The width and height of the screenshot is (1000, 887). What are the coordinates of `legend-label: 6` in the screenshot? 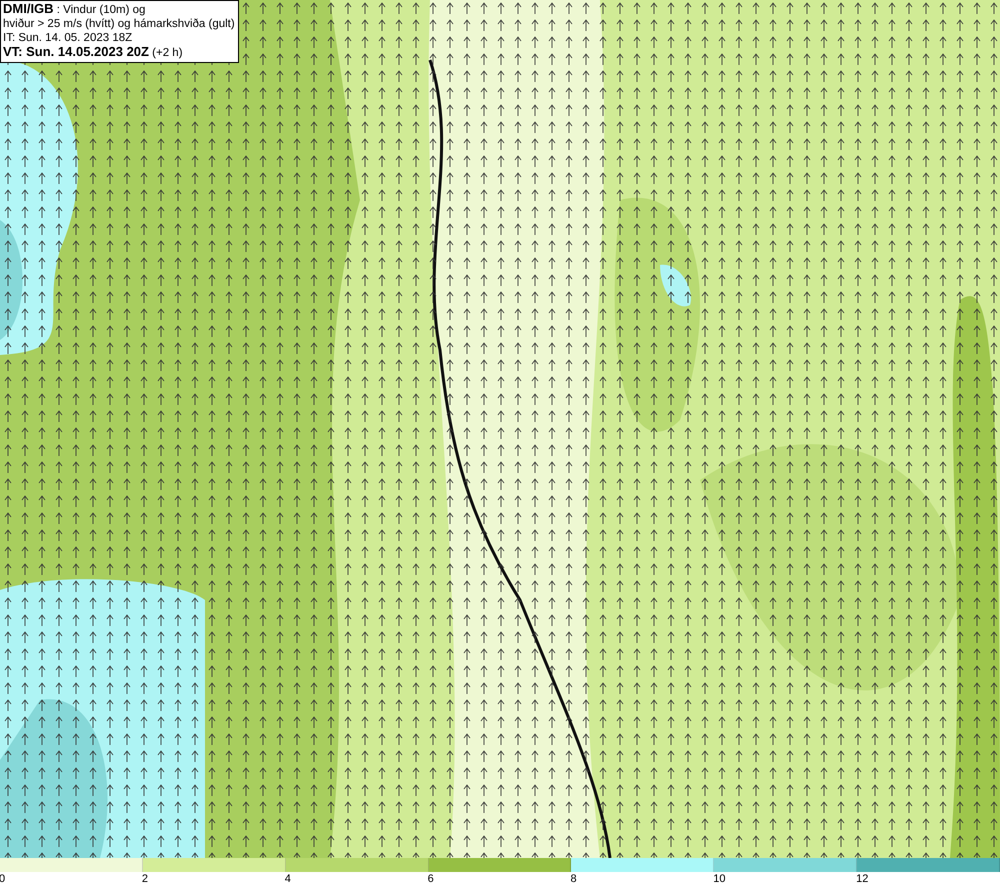 It's located at (431, 879).